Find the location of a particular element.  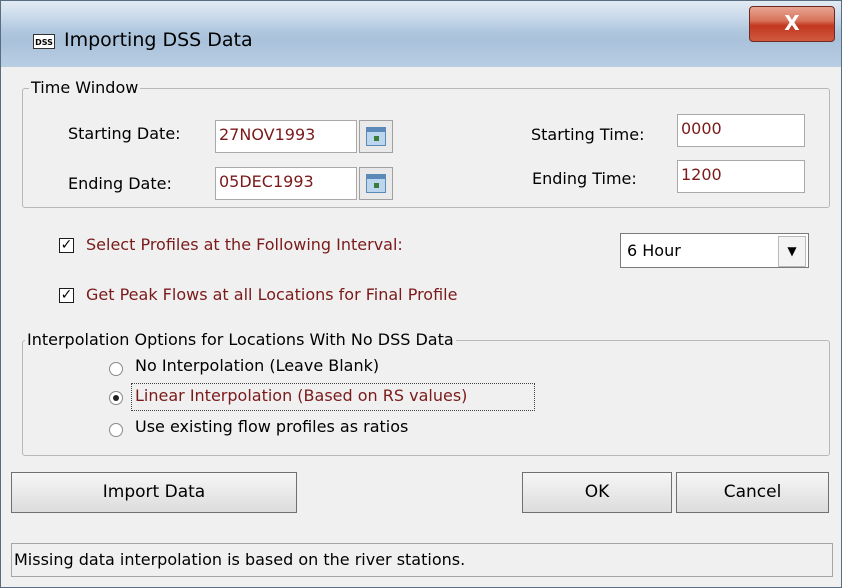

linear-interpolation-radio is located at coordinates (116, 398).